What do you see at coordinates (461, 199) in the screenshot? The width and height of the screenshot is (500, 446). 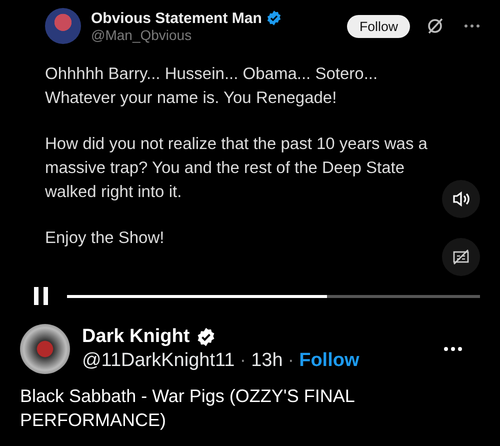 I see `speaker-icon` at bounding box center [461, 199].